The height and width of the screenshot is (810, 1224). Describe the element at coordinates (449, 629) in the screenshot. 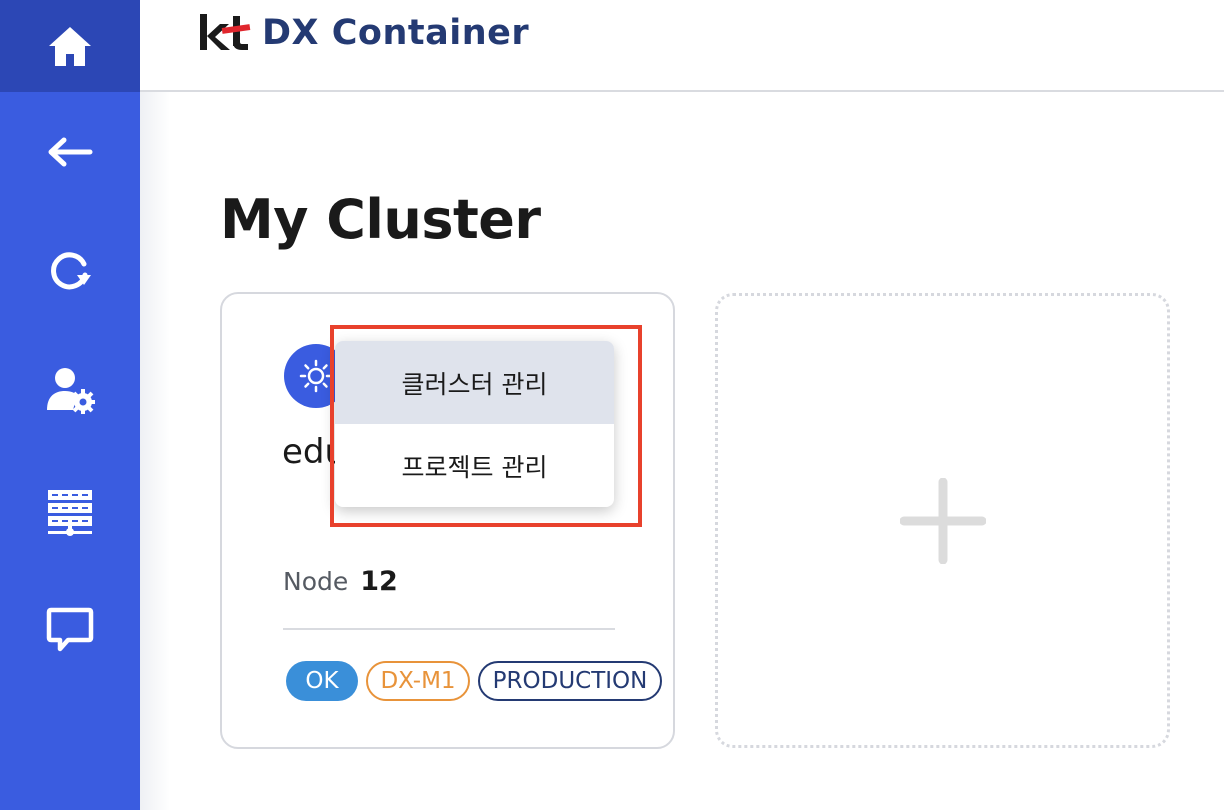

I see `card-divider` at that location.